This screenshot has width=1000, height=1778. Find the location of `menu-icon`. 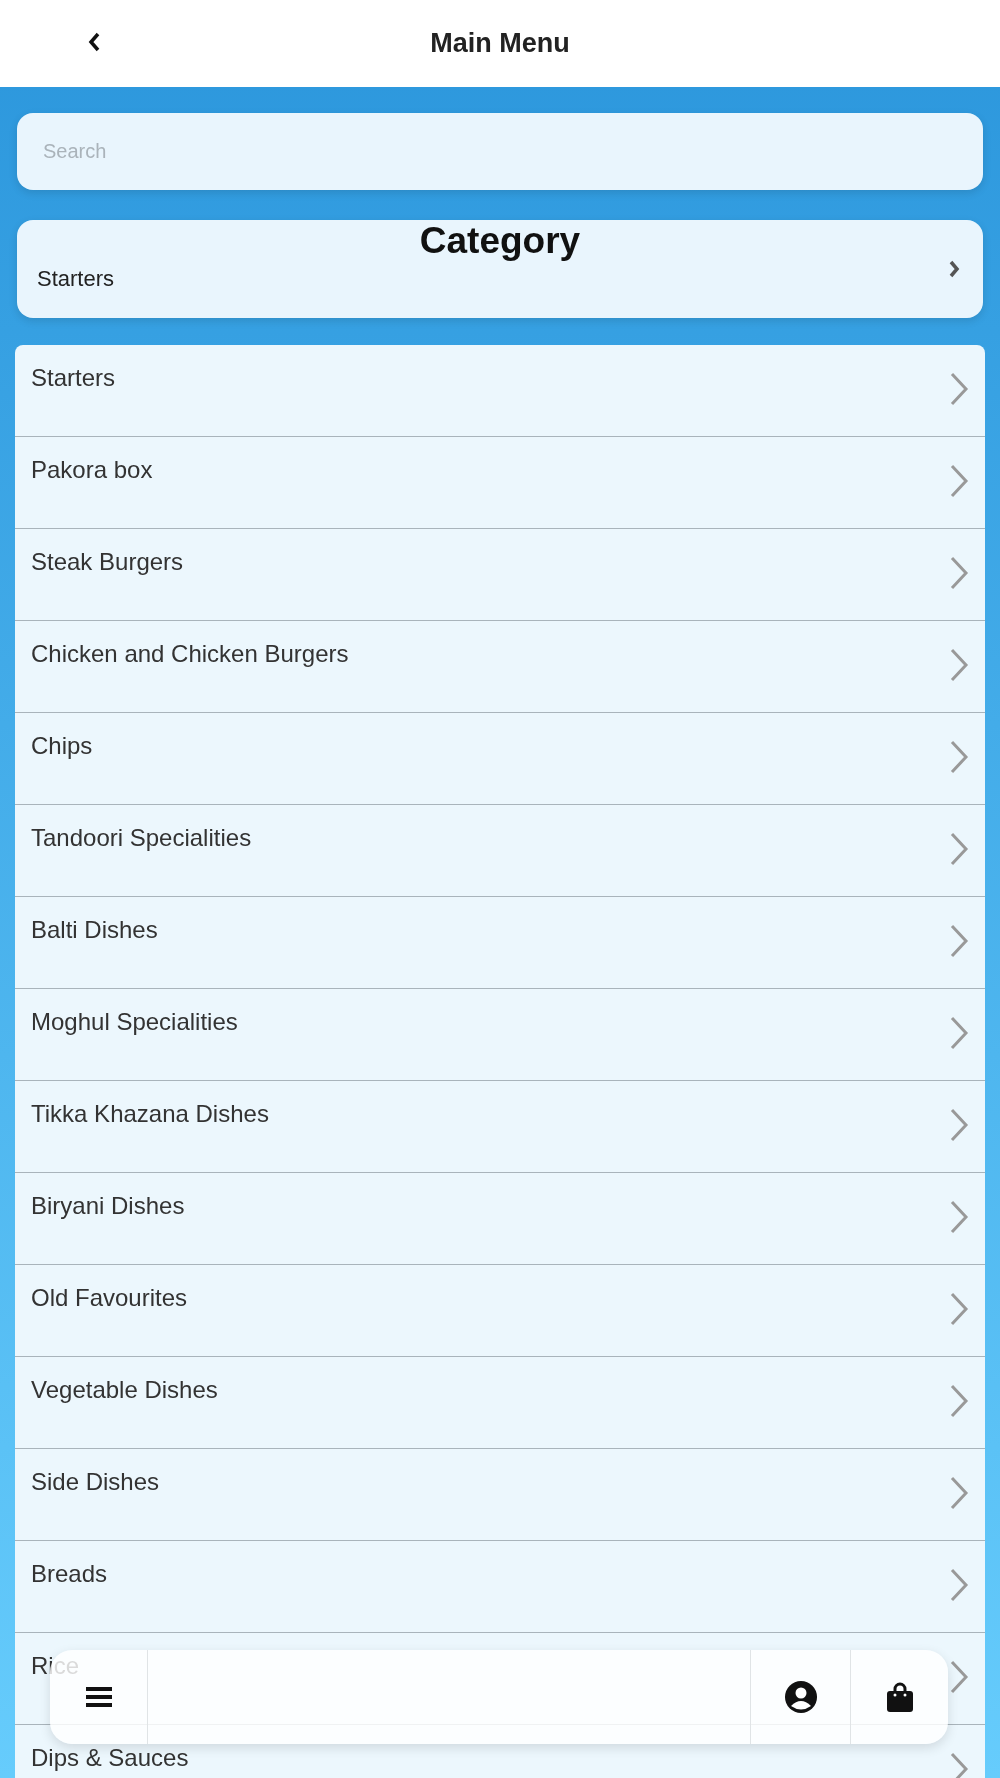

menu-icon is located at coordinates (98, 1697).